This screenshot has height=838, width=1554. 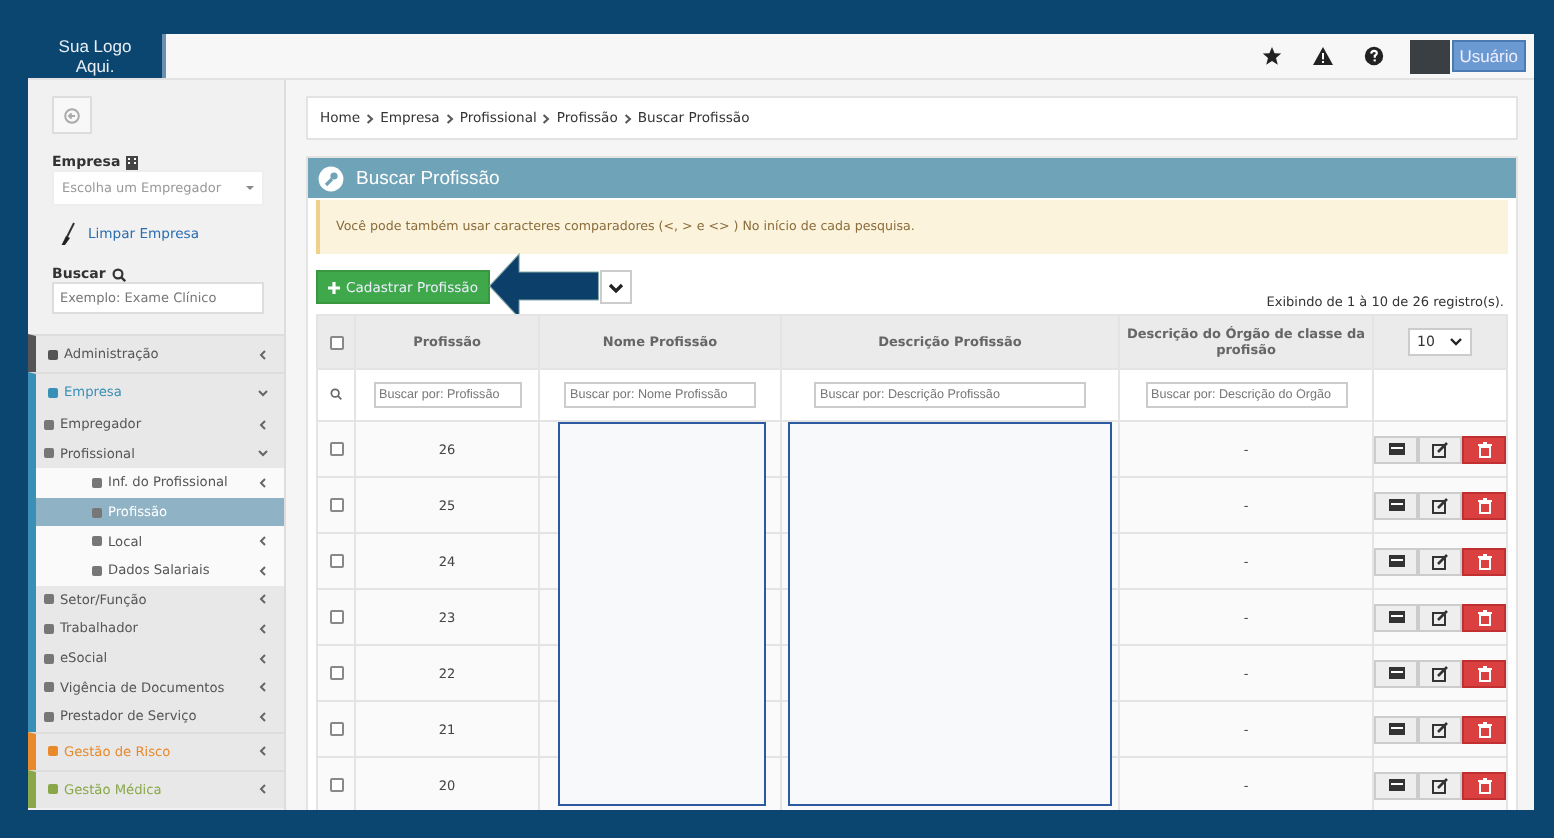 What do you see at coordinates (331, 178) in the screenshot?
I see `wrench-icon` at bounding box center [331, 178].